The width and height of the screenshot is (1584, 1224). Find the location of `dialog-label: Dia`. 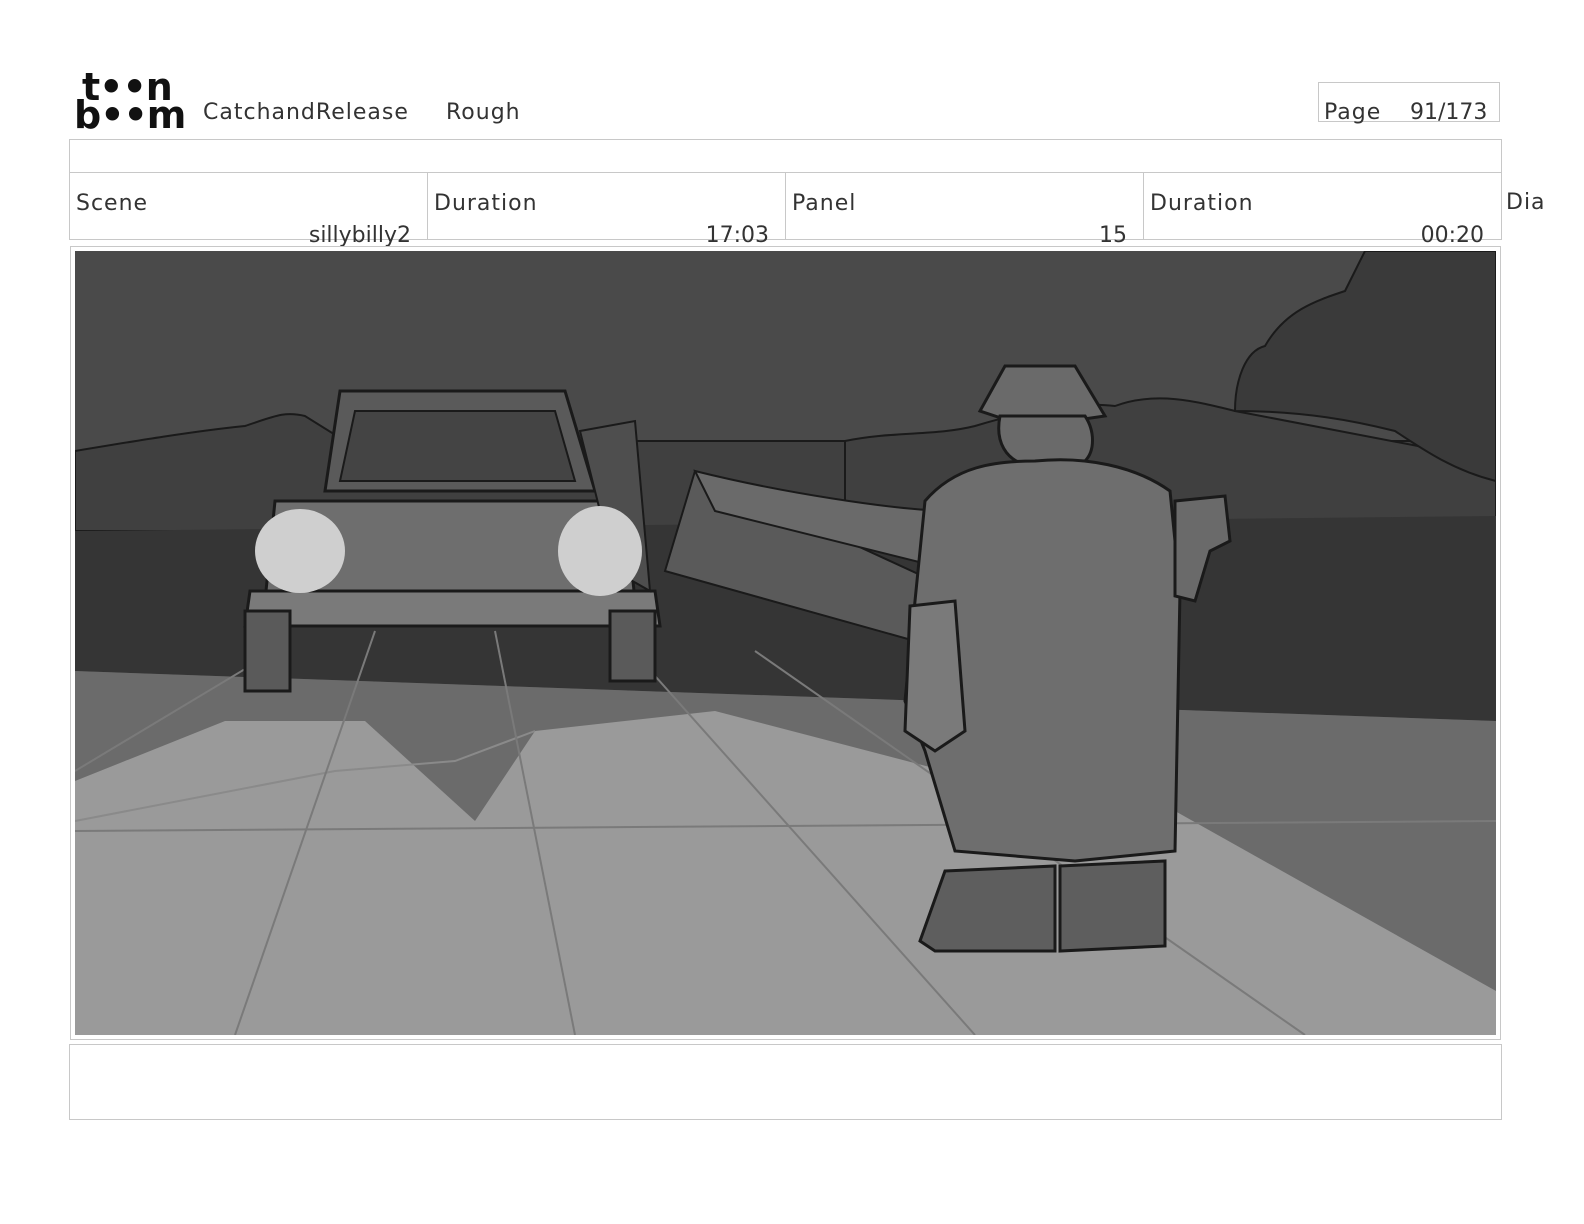

dialog-label: Dia is located at coordinates (1526, 202).